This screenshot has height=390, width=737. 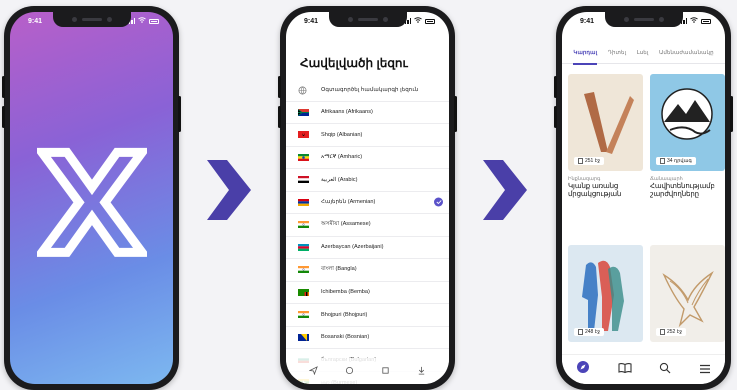 I want to click on book-category: Ինքնազարգ, so click(x=584, y=179).